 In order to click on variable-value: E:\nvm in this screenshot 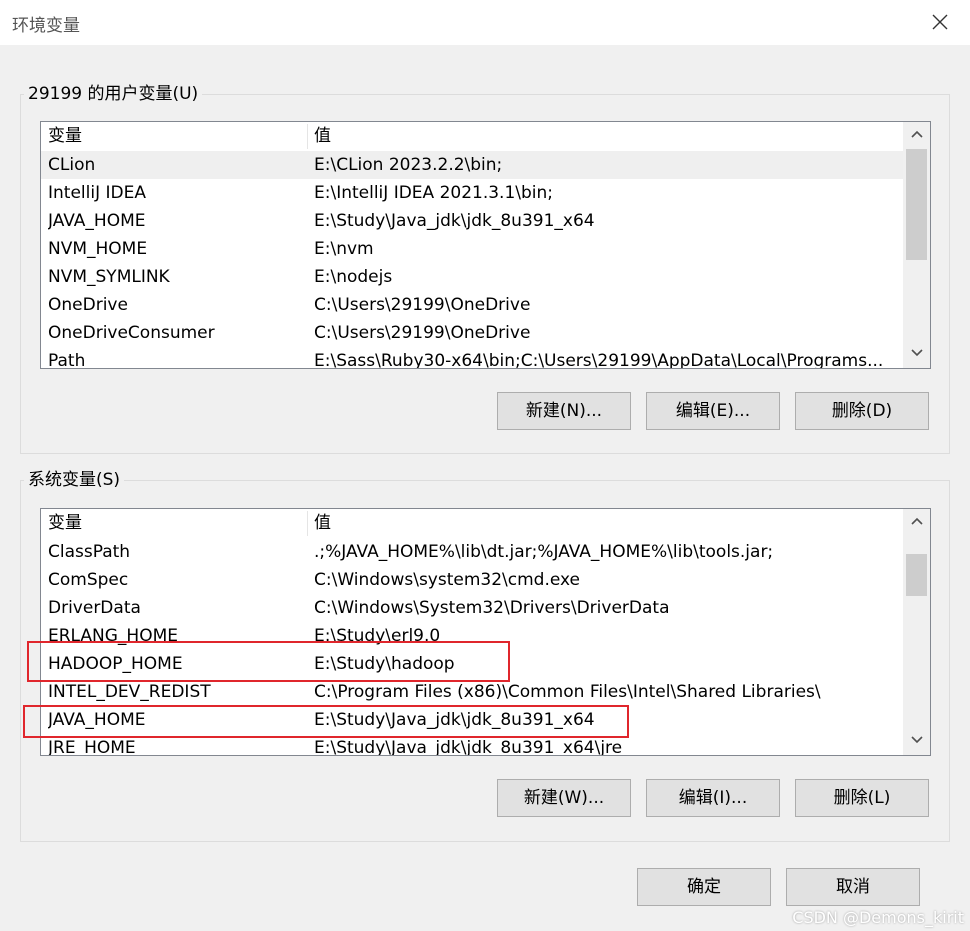, I will do `click(344, 249)`.